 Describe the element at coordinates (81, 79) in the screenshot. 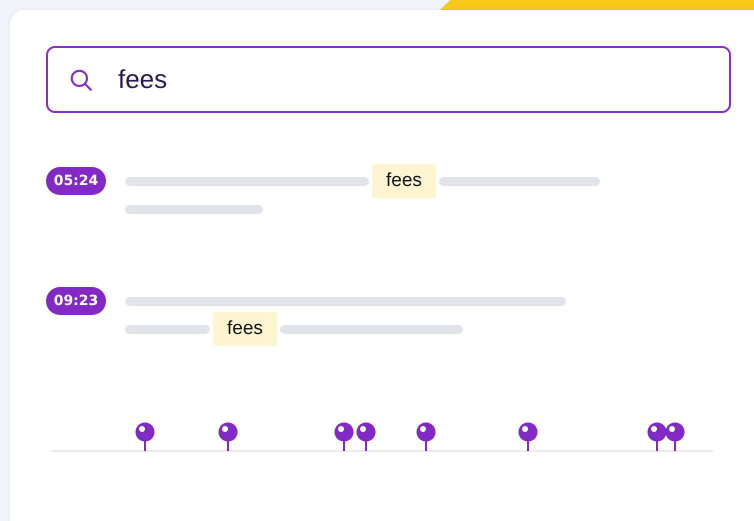

I see `search-icon` at that location.